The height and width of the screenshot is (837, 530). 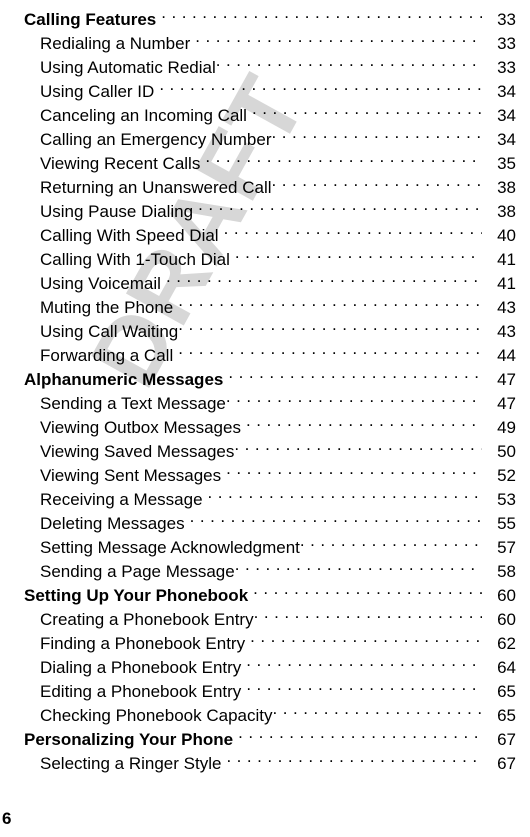 What do you see at coordinates (506, 451) in the screenshot?
I see `toc-entry-page-number: 50` at bounding box center [506, 451].